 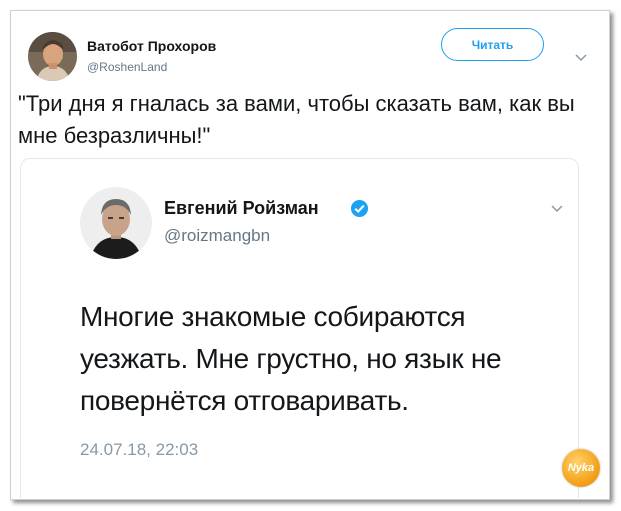 I want to click on author-name: Ватобот Прохоров, so click(x=151, y=46).